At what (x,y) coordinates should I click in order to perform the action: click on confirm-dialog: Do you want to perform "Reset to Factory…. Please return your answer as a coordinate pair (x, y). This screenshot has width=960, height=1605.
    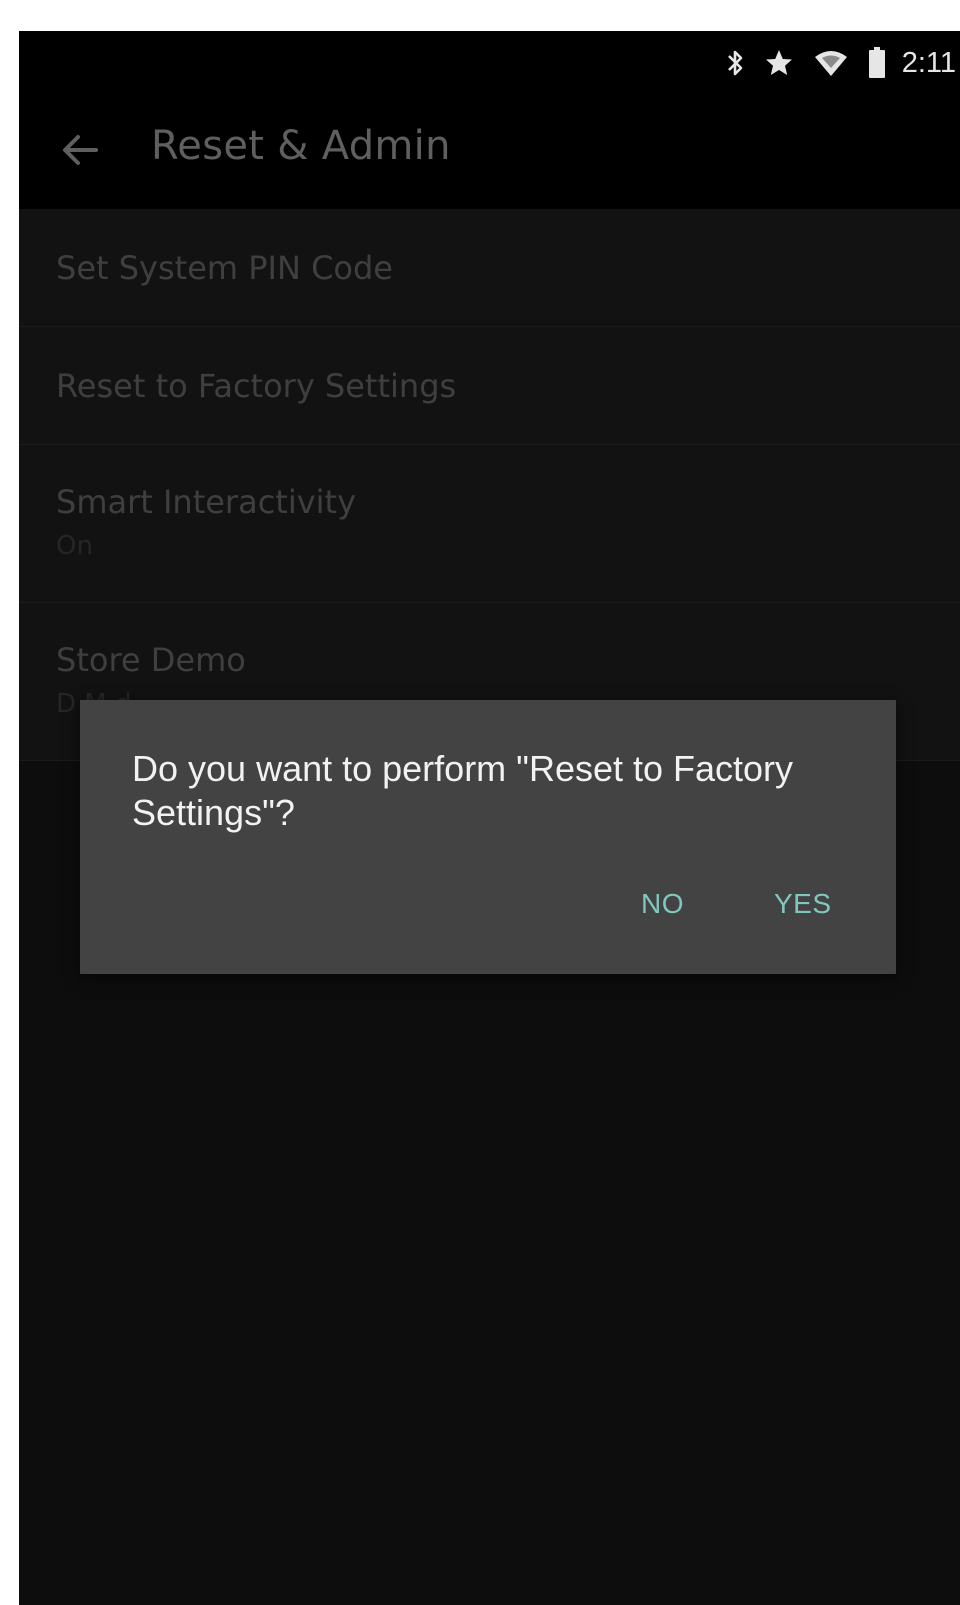
    Looking at the image, I should click on (488, 837).